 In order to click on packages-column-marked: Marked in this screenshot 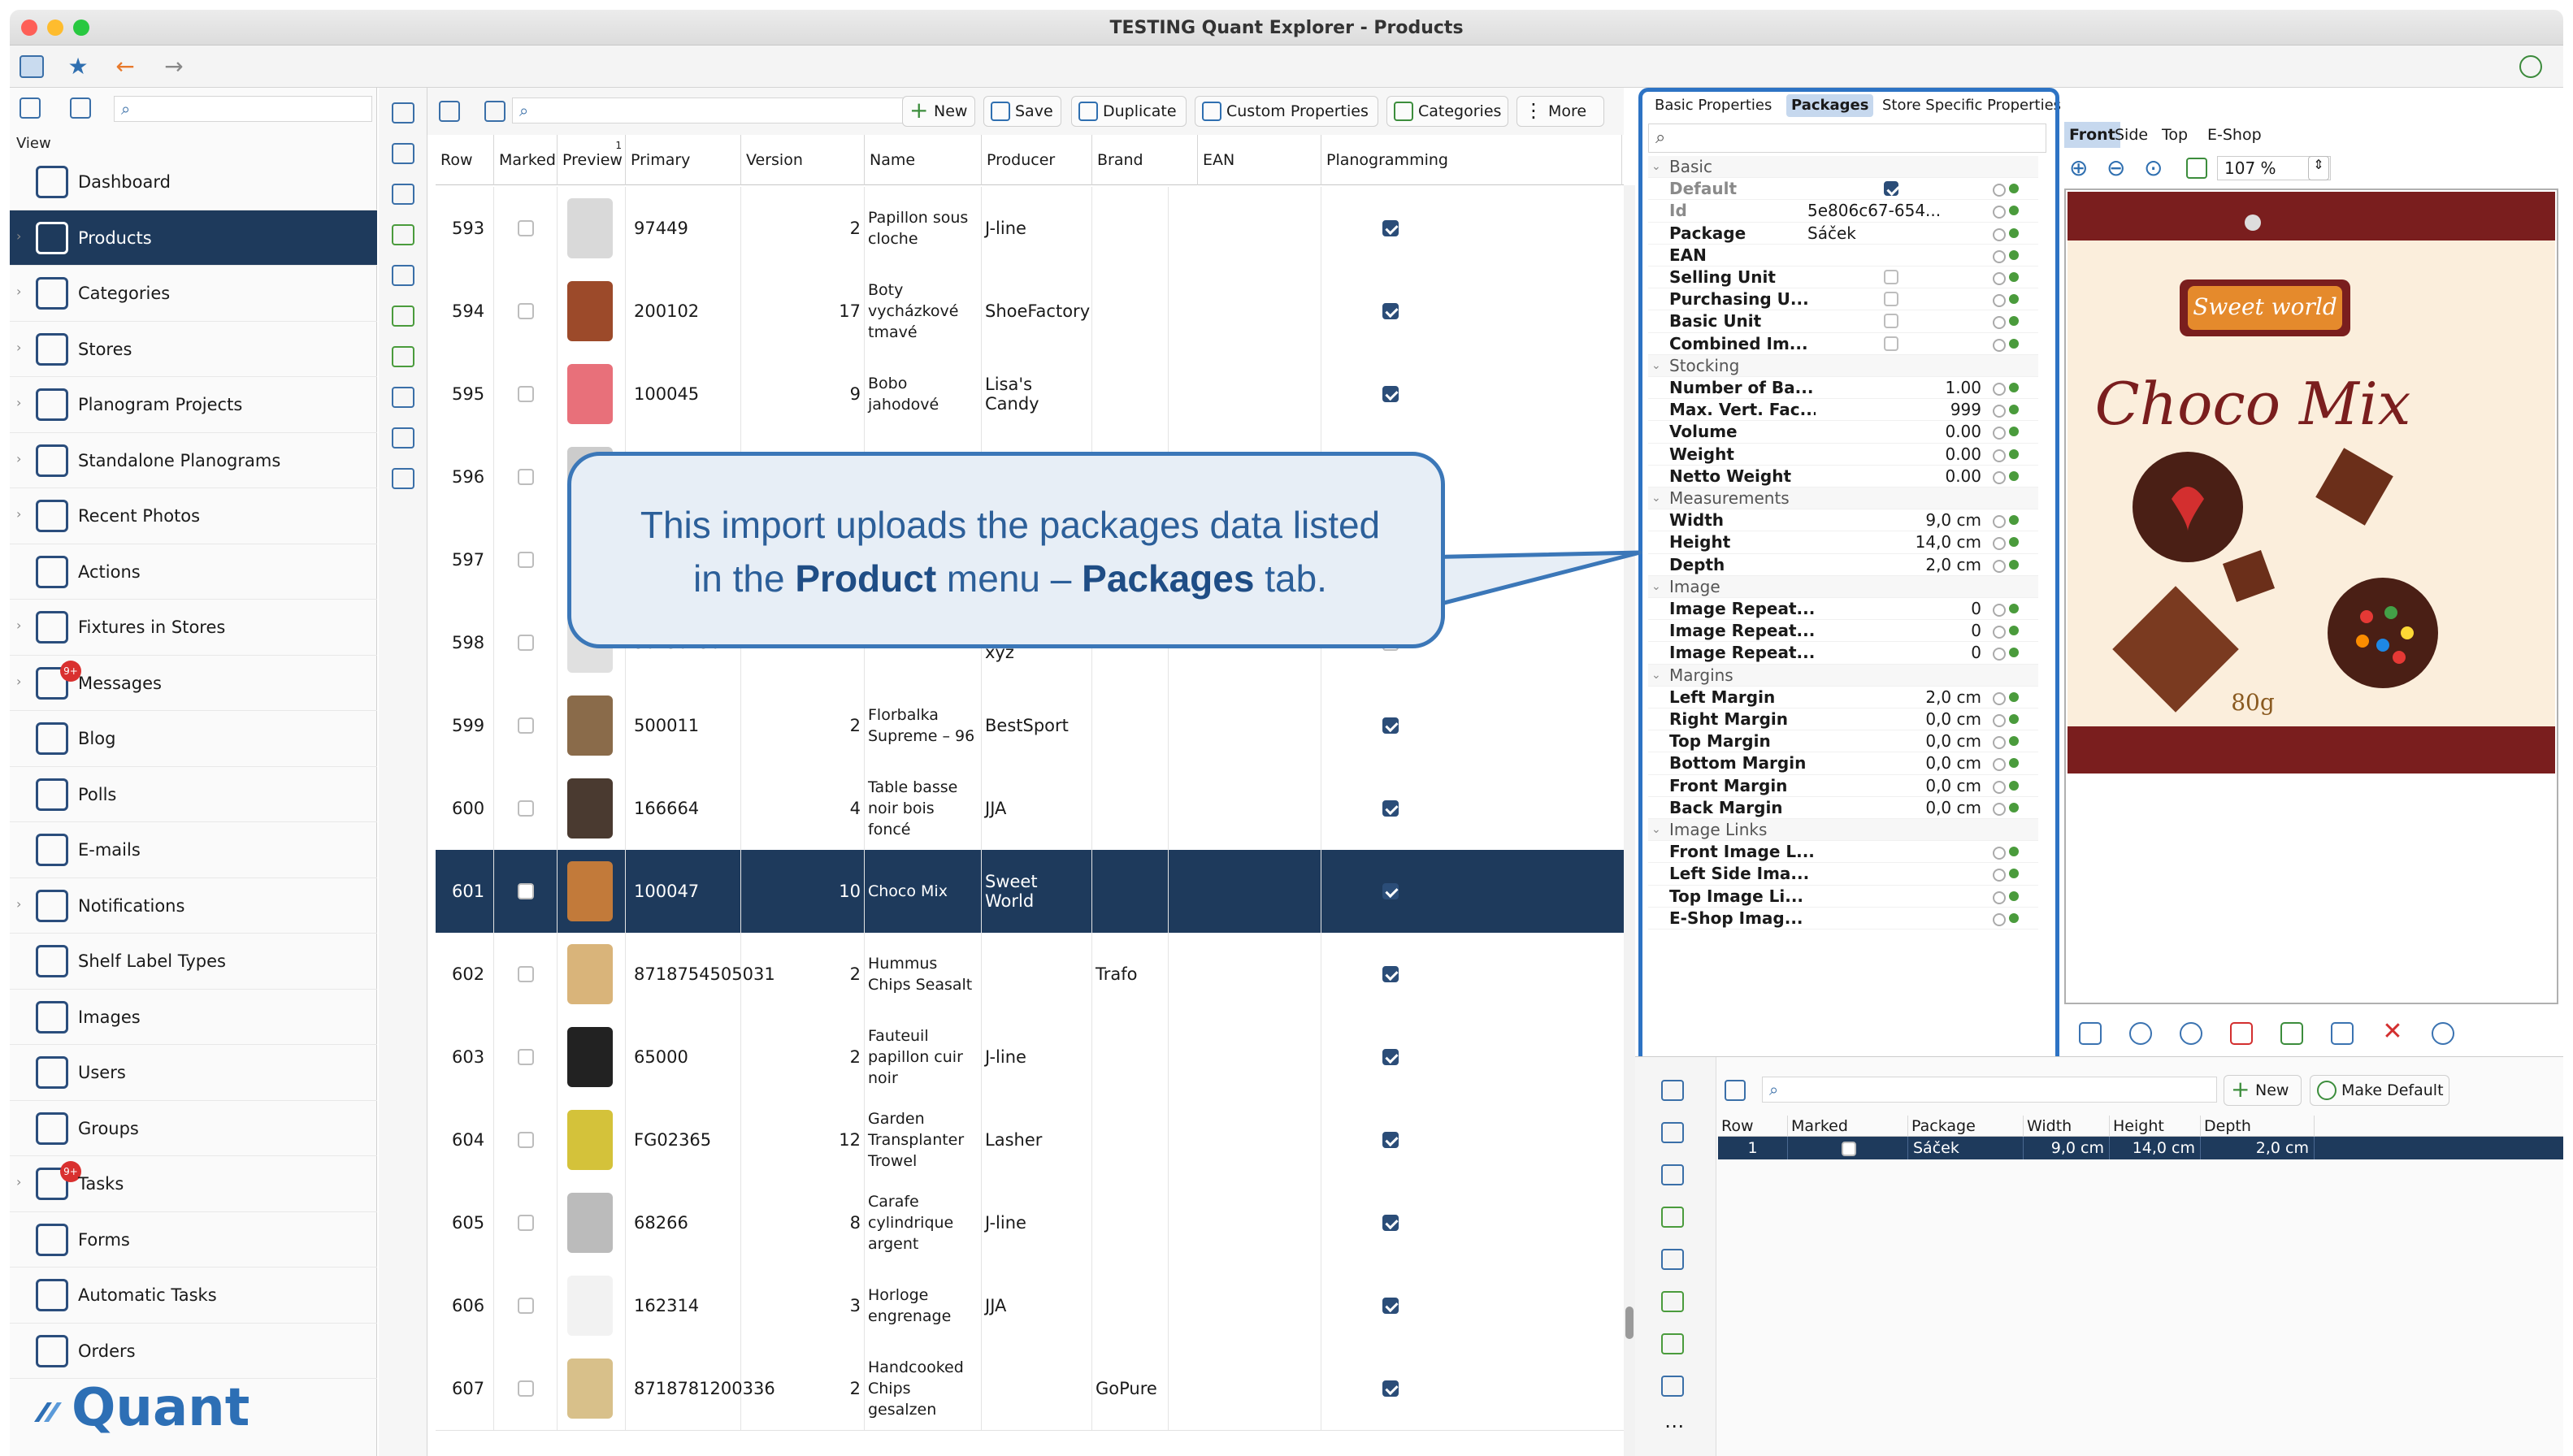, I will do `click(1848, 1126)`.